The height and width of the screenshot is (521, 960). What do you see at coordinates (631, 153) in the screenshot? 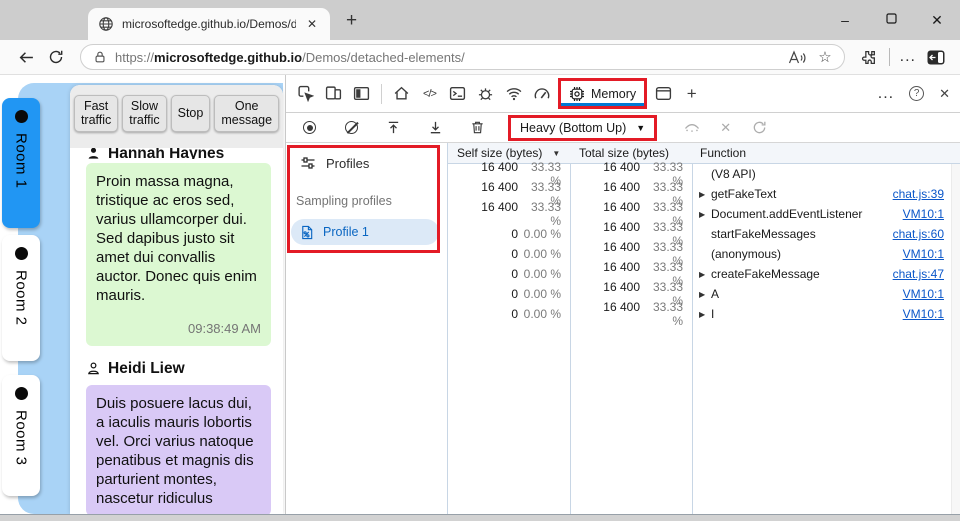
I see `column-header-total-size: Total size (bytes)` at bounding box center [631, 153].